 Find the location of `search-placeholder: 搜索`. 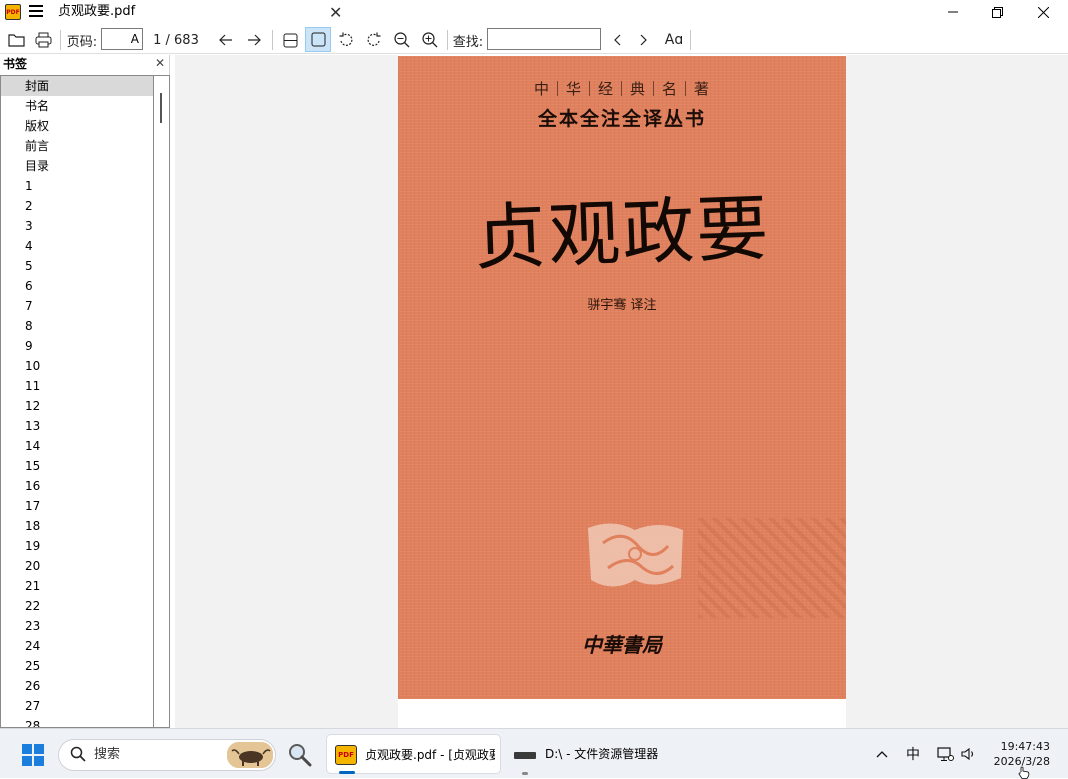

search-placeholder: 搜索 is located at coordinates (107, 754).